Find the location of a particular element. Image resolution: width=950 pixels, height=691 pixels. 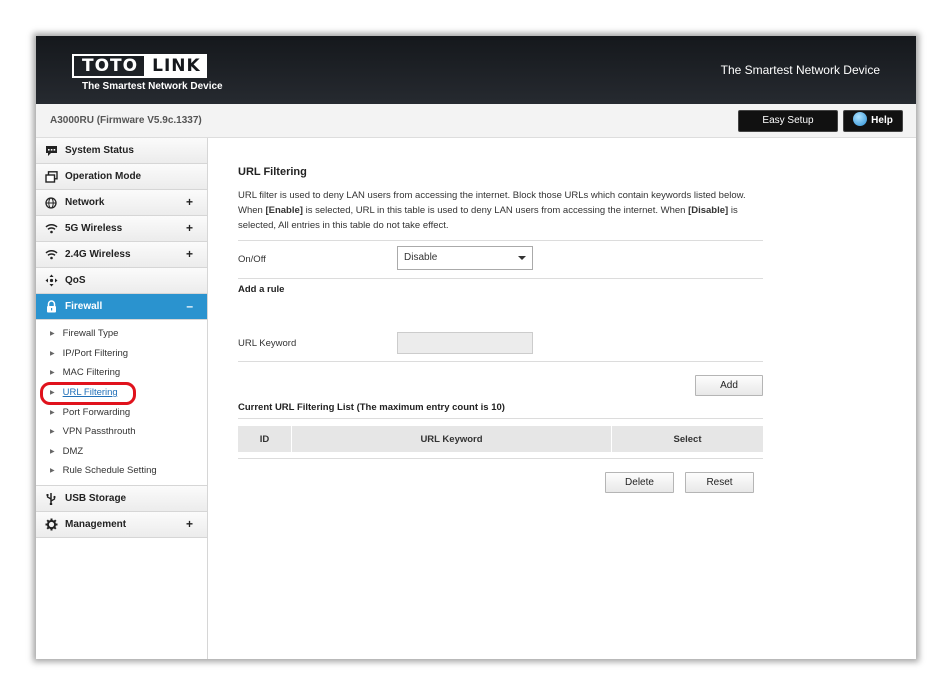

submenu-item-ip-port-filtering: ▶ IP/Port Filtering is located at coordinates (121, 354).